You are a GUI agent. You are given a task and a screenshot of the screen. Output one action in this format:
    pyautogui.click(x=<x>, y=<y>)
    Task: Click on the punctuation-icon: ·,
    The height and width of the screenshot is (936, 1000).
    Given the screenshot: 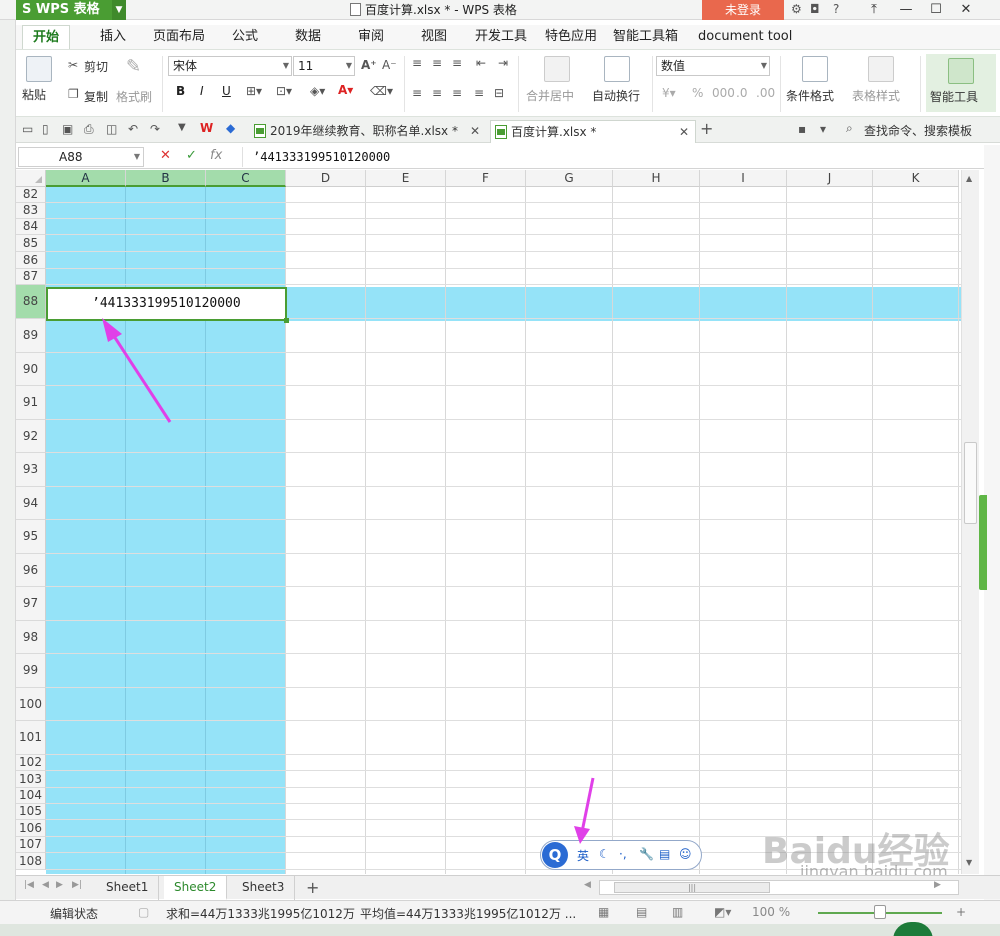 What is the action you would take?
    pyautogui.click(x=623, y=854)
    